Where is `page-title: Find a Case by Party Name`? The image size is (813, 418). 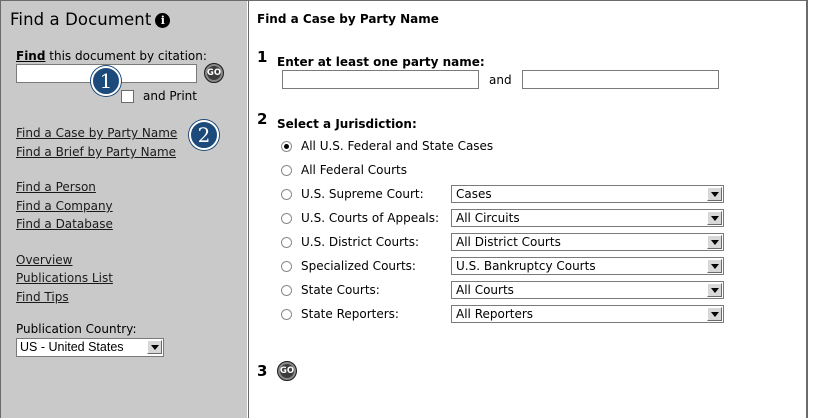 page-title: Find a Case by Party Name is located at coordinates (348, 19).